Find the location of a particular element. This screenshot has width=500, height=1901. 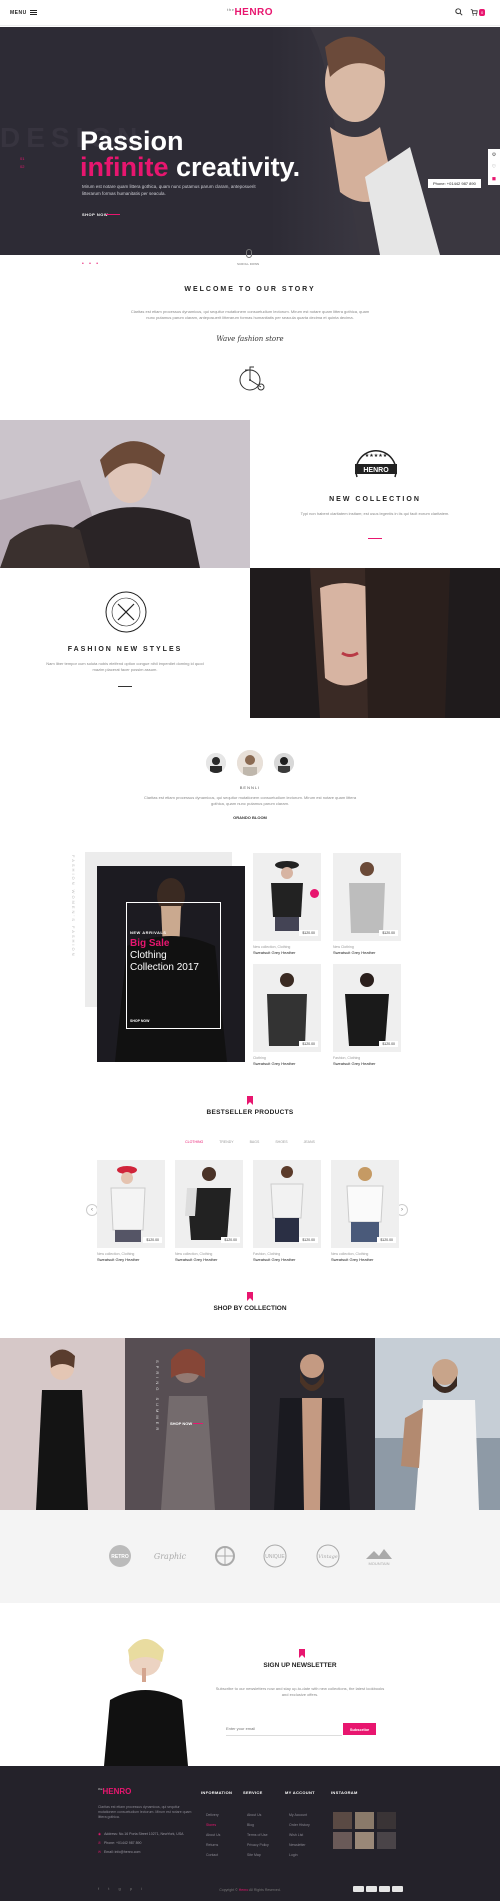

scroll-mouse-icon is located at coordinates (249, 253).